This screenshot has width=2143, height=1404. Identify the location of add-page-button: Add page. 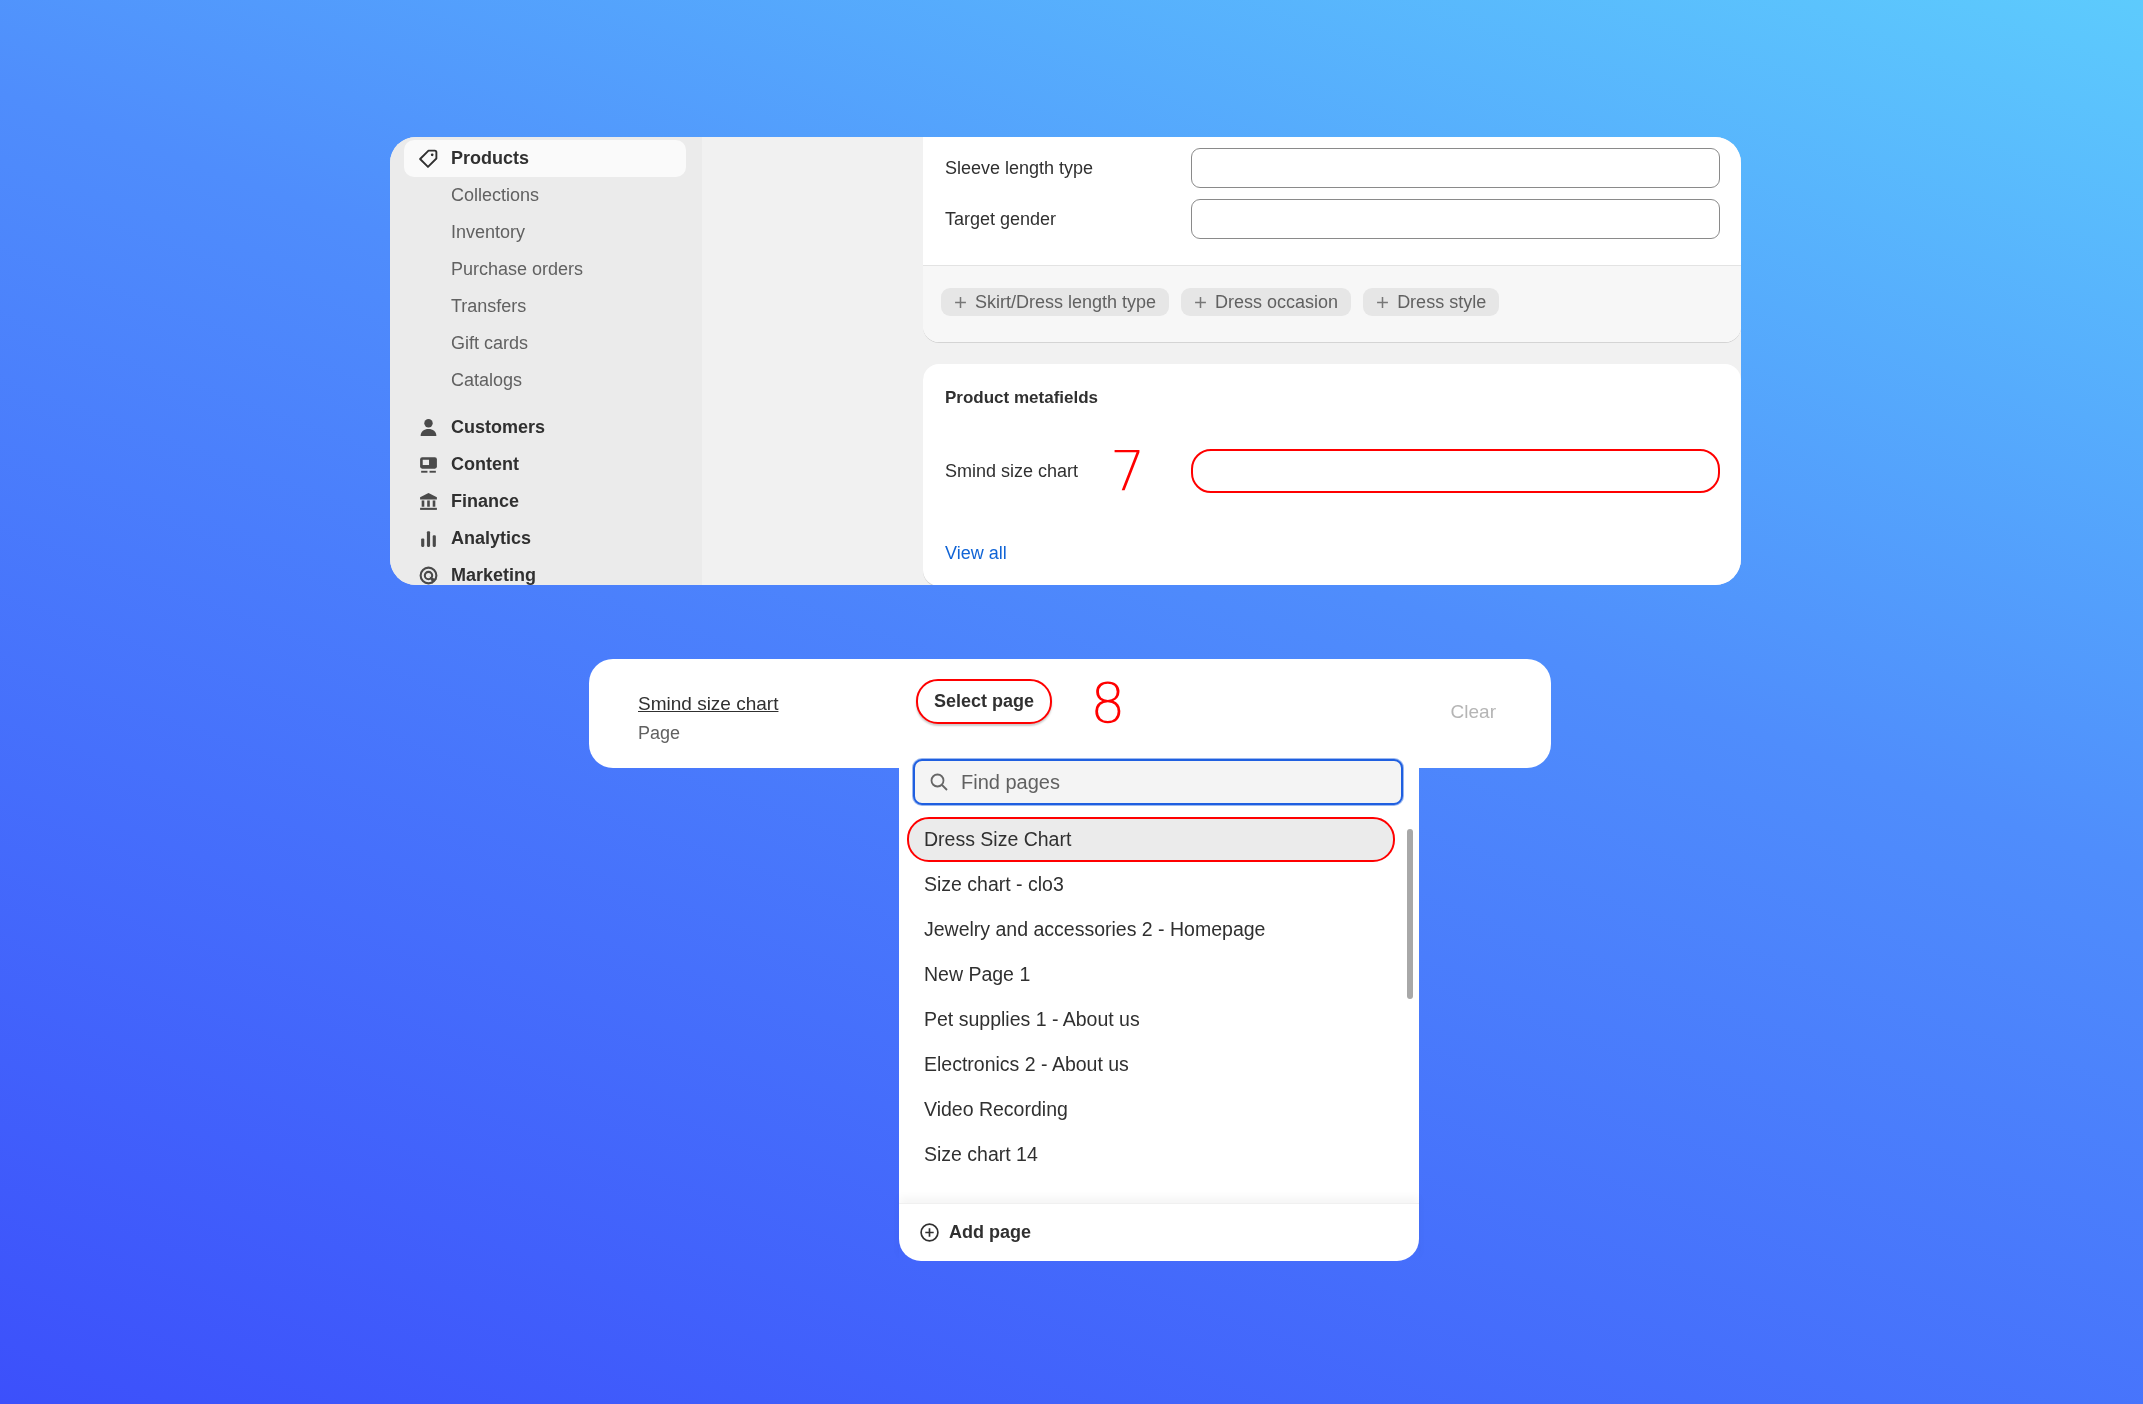
(975, 1232).